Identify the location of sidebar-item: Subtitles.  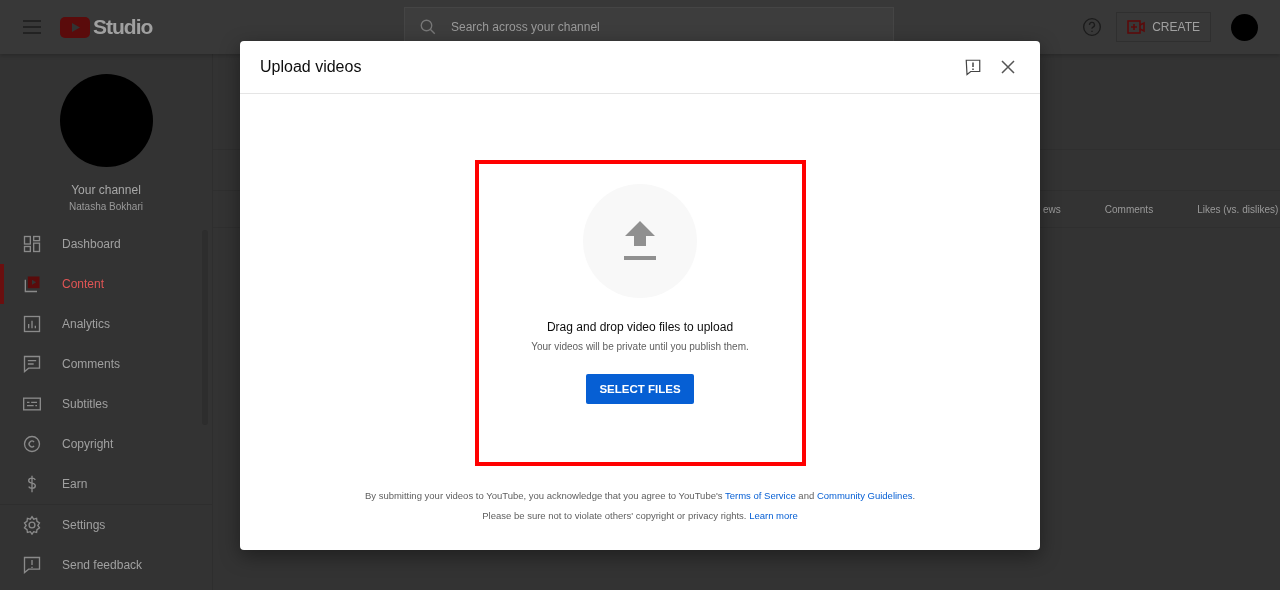
(106, 404).